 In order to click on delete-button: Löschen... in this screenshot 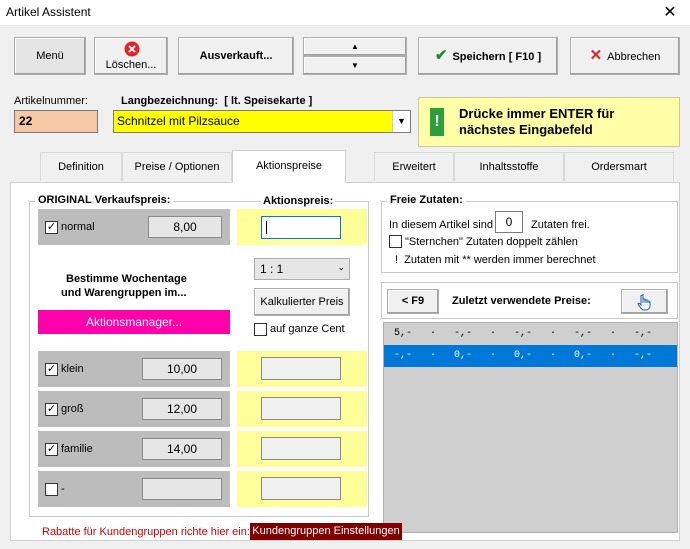, I will do `click(131, 56)`.